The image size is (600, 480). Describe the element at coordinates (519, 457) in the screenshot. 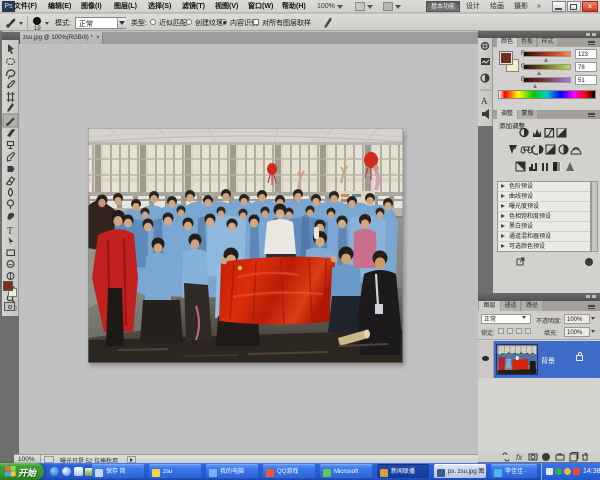

I see `svg-text: fx` at that location.